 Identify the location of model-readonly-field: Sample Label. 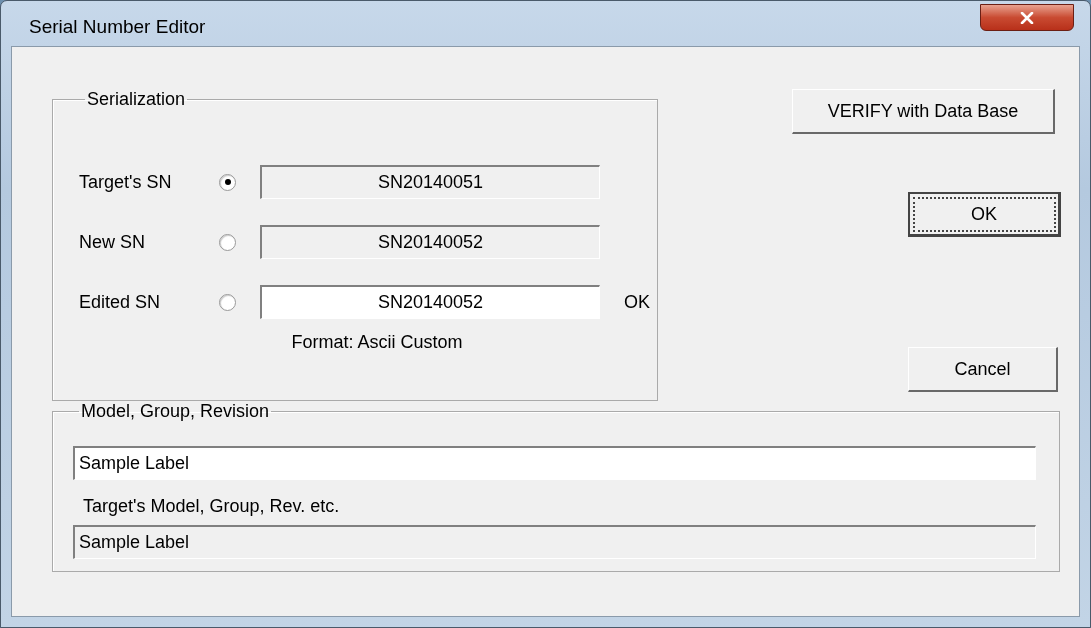
(554, 542).